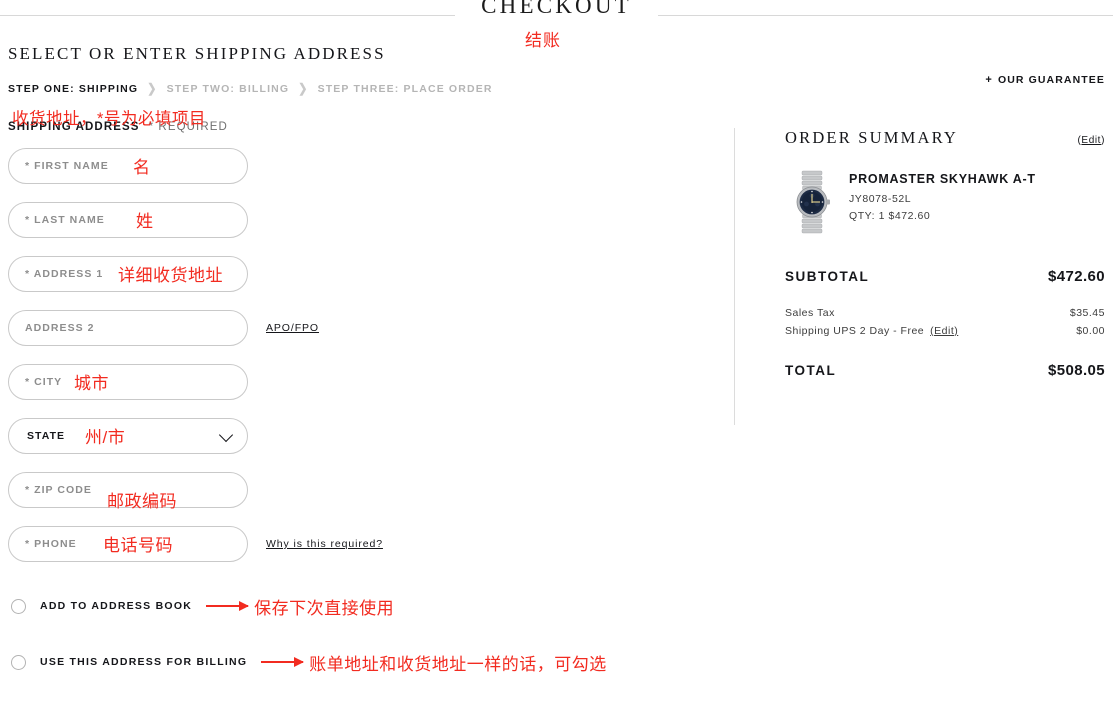 This screenshot has height=705, width=1113. I want to click on use-address-for-billing-annotation-text: 账单地址和收货地址一样的话，可勾选, so click(458, 664).